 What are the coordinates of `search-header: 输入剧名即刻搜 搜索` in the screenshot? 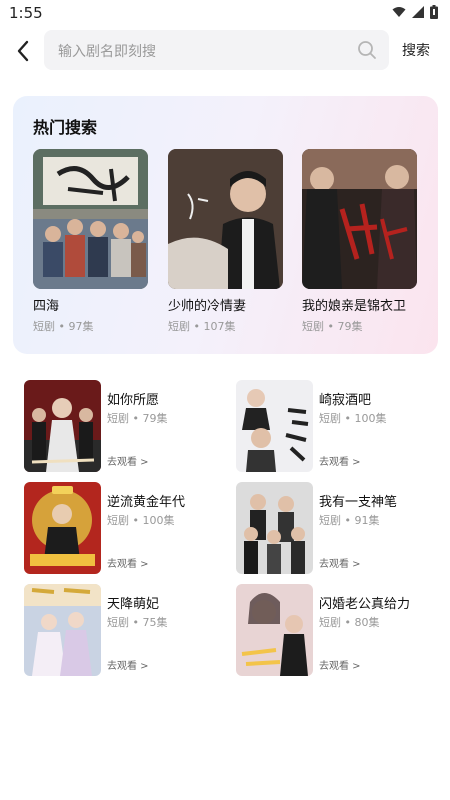 It's located at (225, 51).